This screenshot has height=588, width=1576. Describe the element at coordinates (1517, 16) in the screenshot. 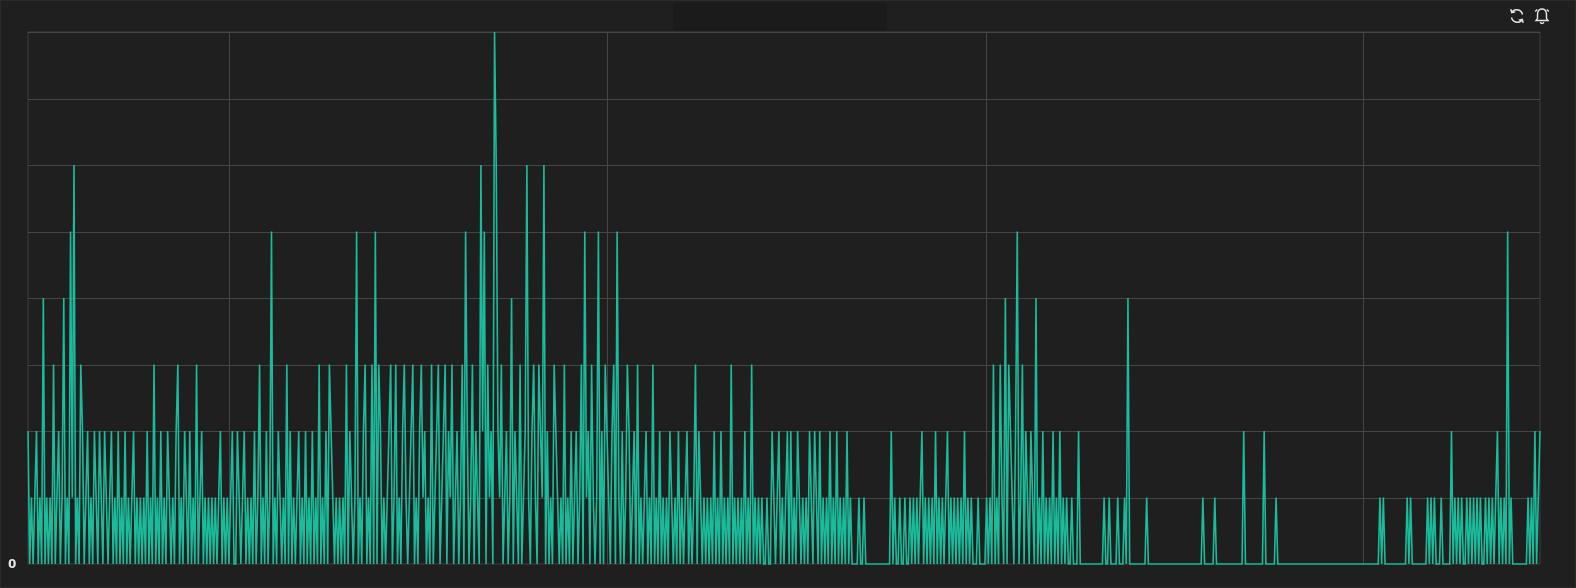

I see `refresh-icon` at that location.